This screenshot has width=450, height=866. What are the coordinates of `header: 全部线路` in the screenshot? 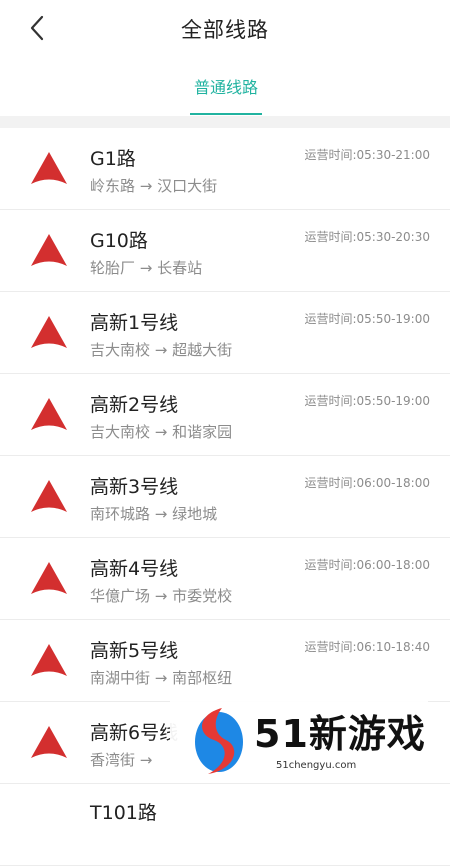 It's located at (225, 28).